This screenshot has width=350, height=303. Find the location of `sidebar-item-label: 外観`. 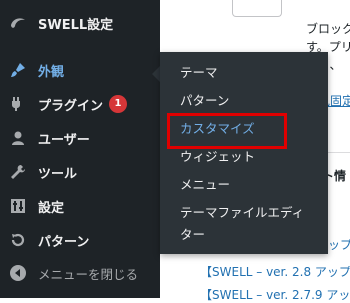

sidebar-item-label: 外観 is located at coordinates (51, 72).